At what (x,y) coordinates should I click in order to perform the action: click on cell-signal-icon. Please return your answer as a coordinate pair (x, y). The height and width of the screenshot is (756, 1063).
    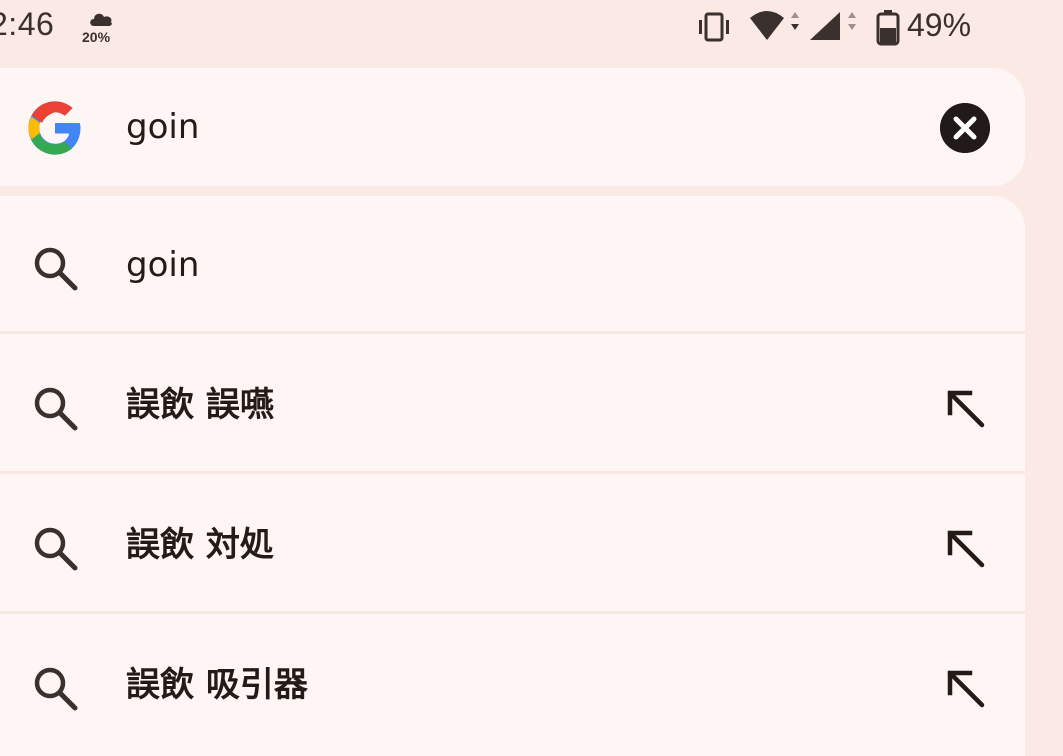
    Looking at the image, I should click on (833, 26).